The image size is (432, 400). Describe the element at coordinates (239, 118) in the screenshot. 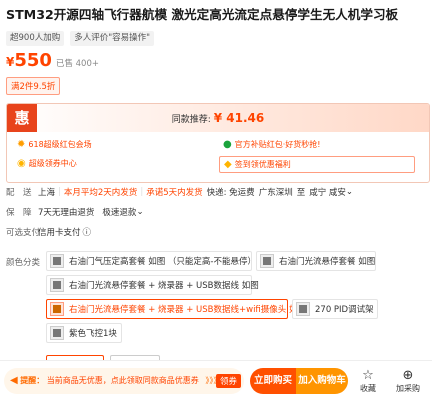

I see `same-price-value: ¥ 41.46` at that location.